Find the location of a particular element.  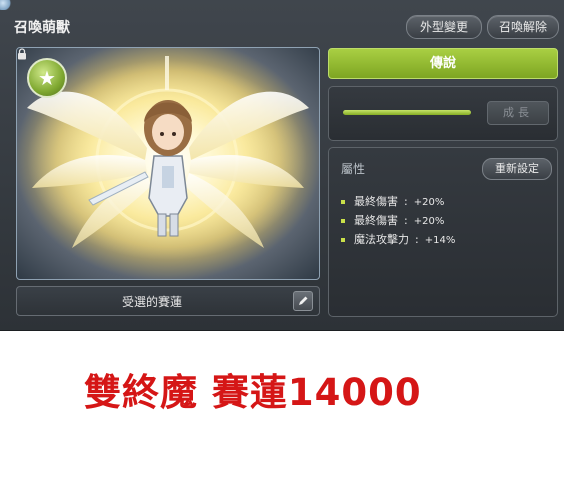

appearance-change-button: 外型變更 is located at coordinates (444, 27).